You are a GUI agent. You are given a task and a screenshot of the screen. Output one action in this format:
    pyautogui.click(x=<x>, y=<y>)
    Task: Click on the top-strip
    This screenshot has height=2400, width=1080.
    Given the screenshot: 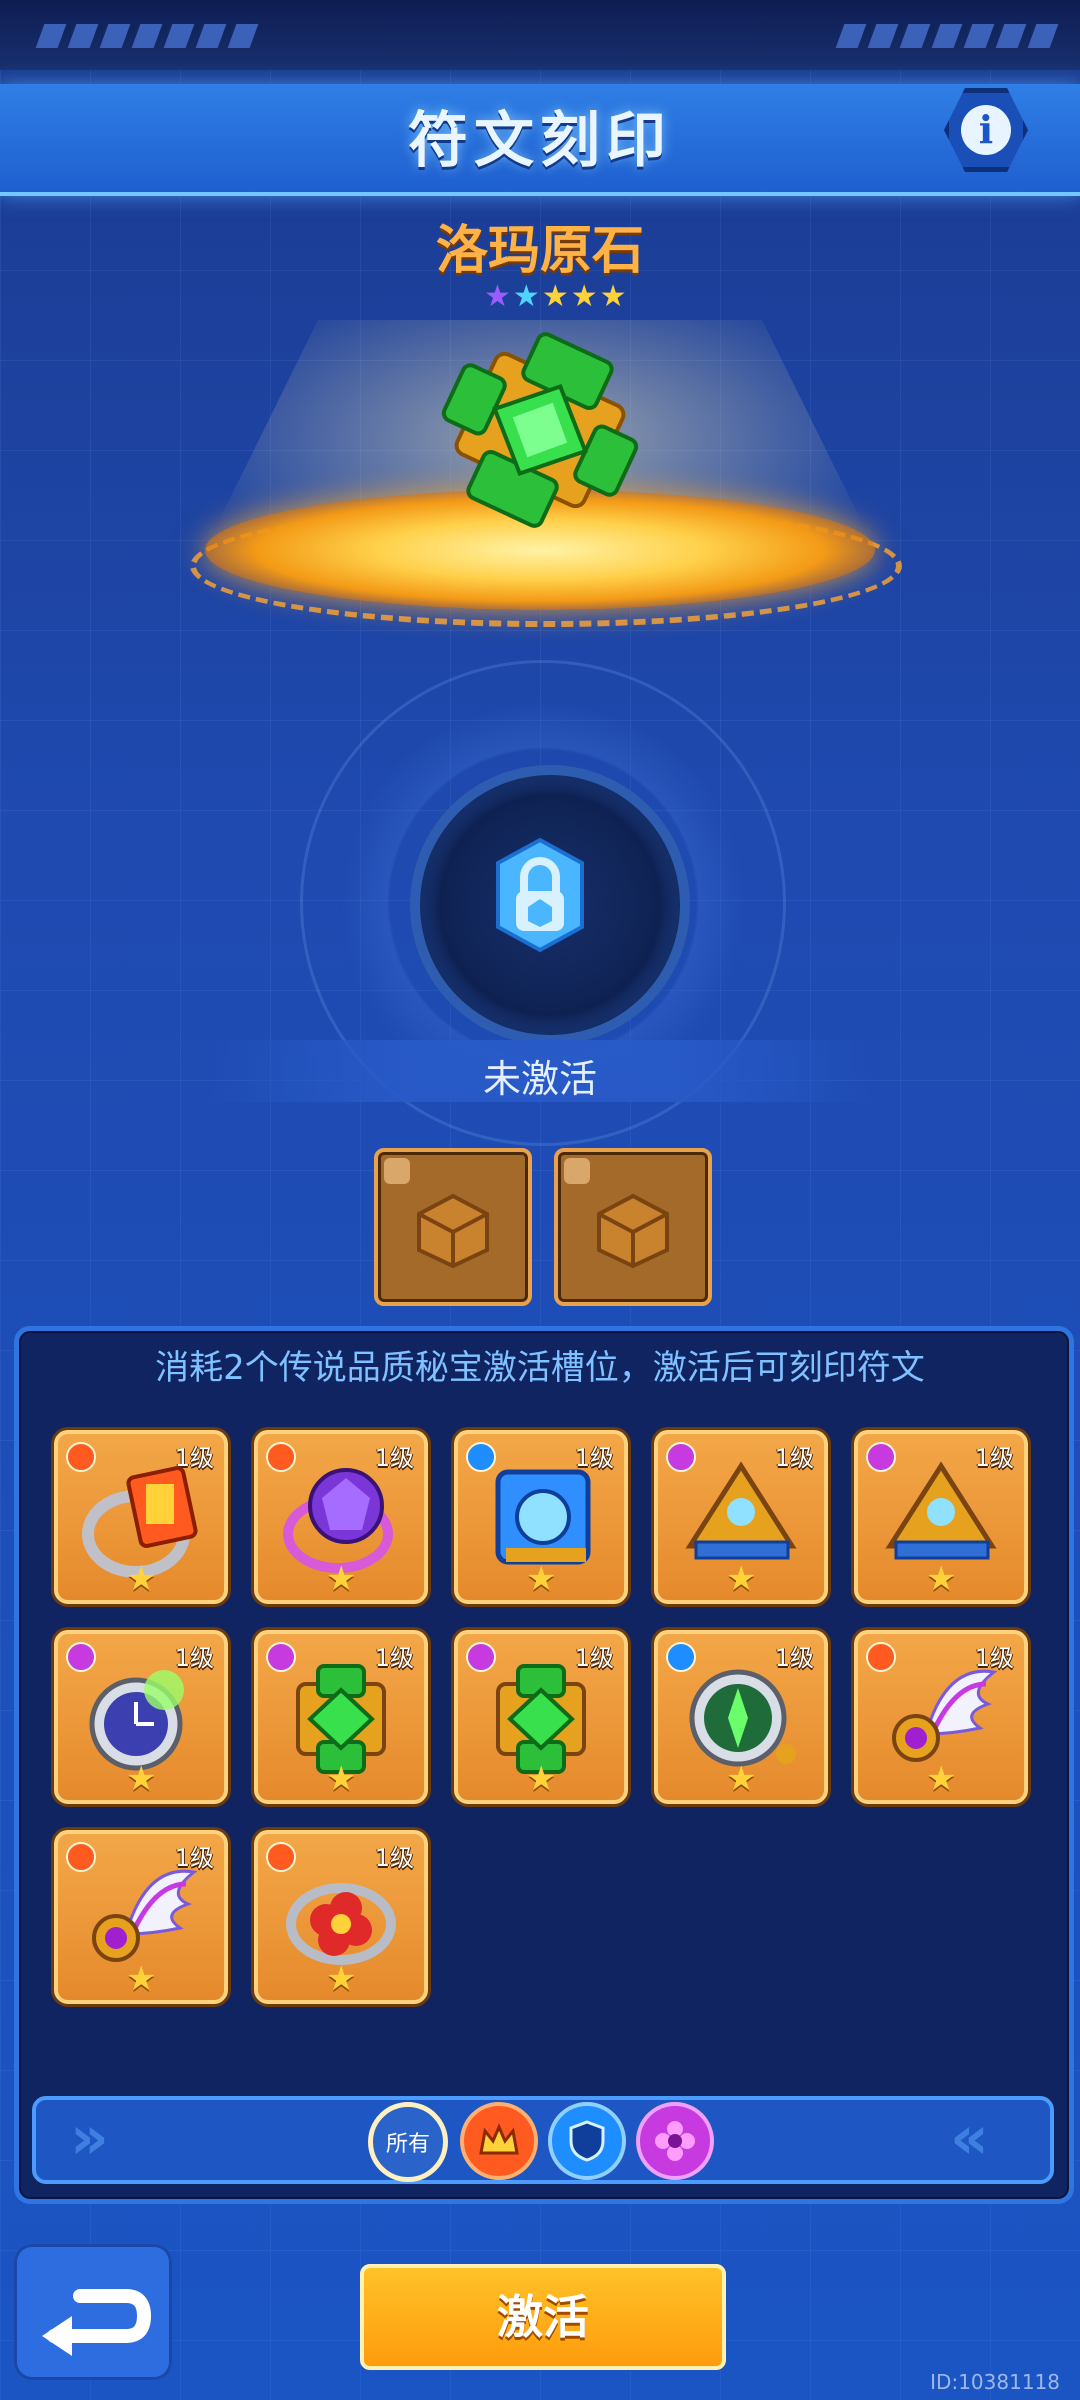 What is the action you would take?
    pyautogui.click(x=540, y=35)
    